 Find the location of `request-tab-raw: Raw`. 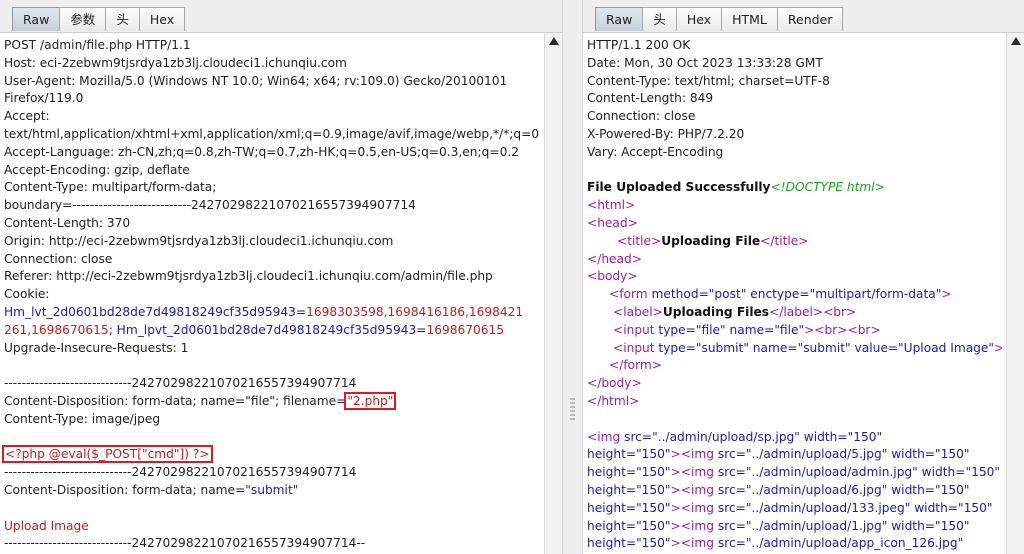

request-tab-raw: Raw is located at coordinates (36, 19).